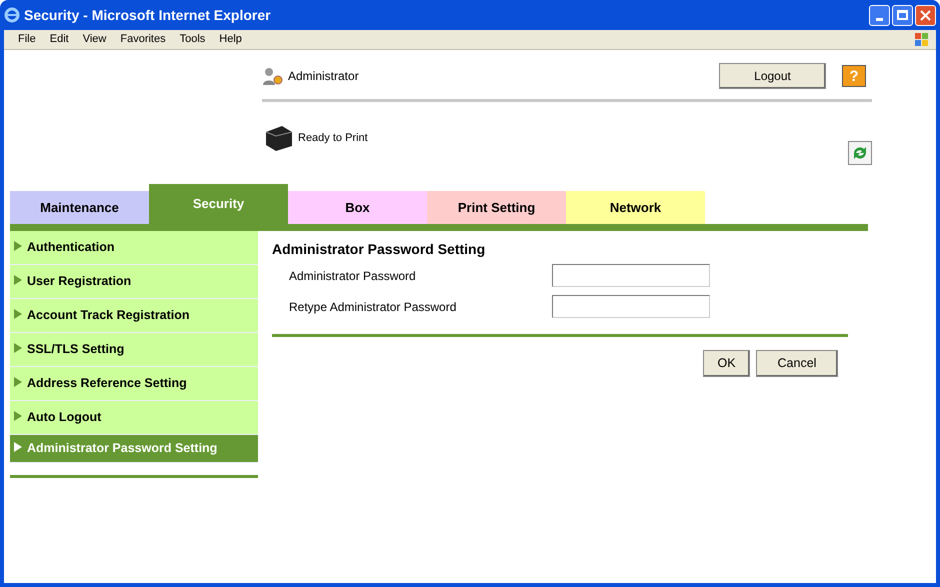  I want to click on browser-logo-icon, so click(12, 15).